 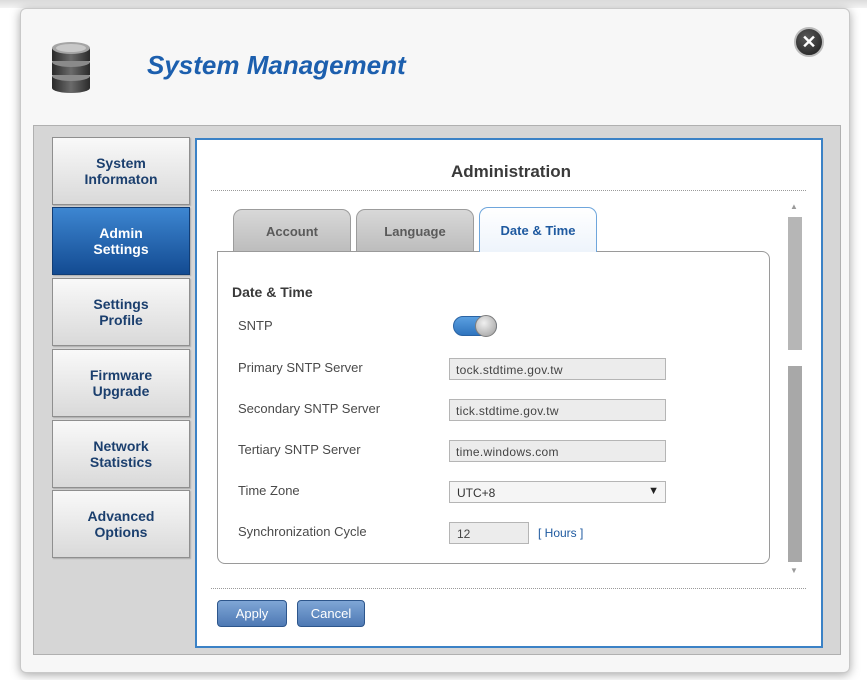 What do you see at coordinates (255, 325) in the screenshot?
I see `sntp-label: SNTP` at bounding box center [255, 325].